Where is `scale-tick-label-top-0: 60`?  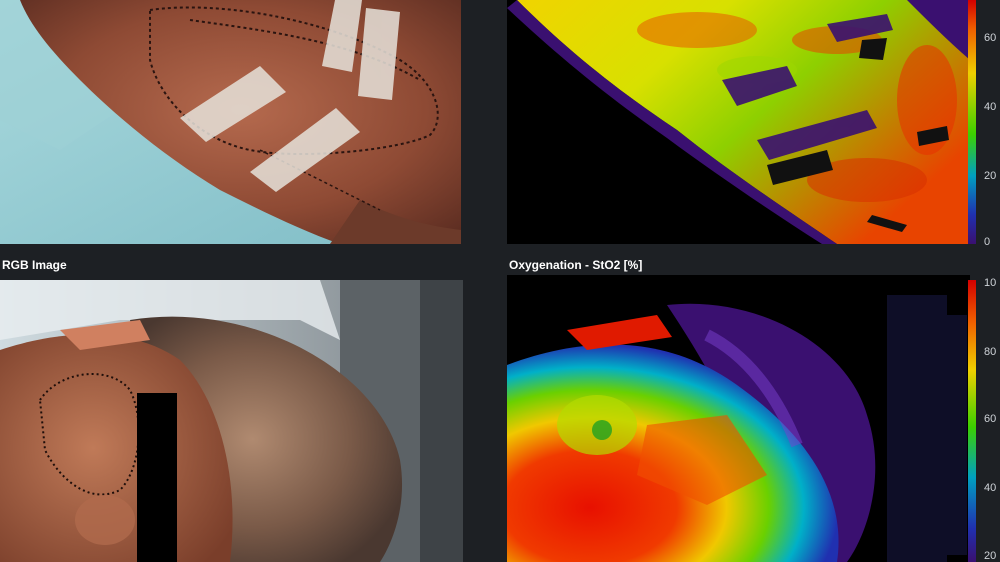
scale-tick-label-top-0: 60 is located at coordinates (990, 38).